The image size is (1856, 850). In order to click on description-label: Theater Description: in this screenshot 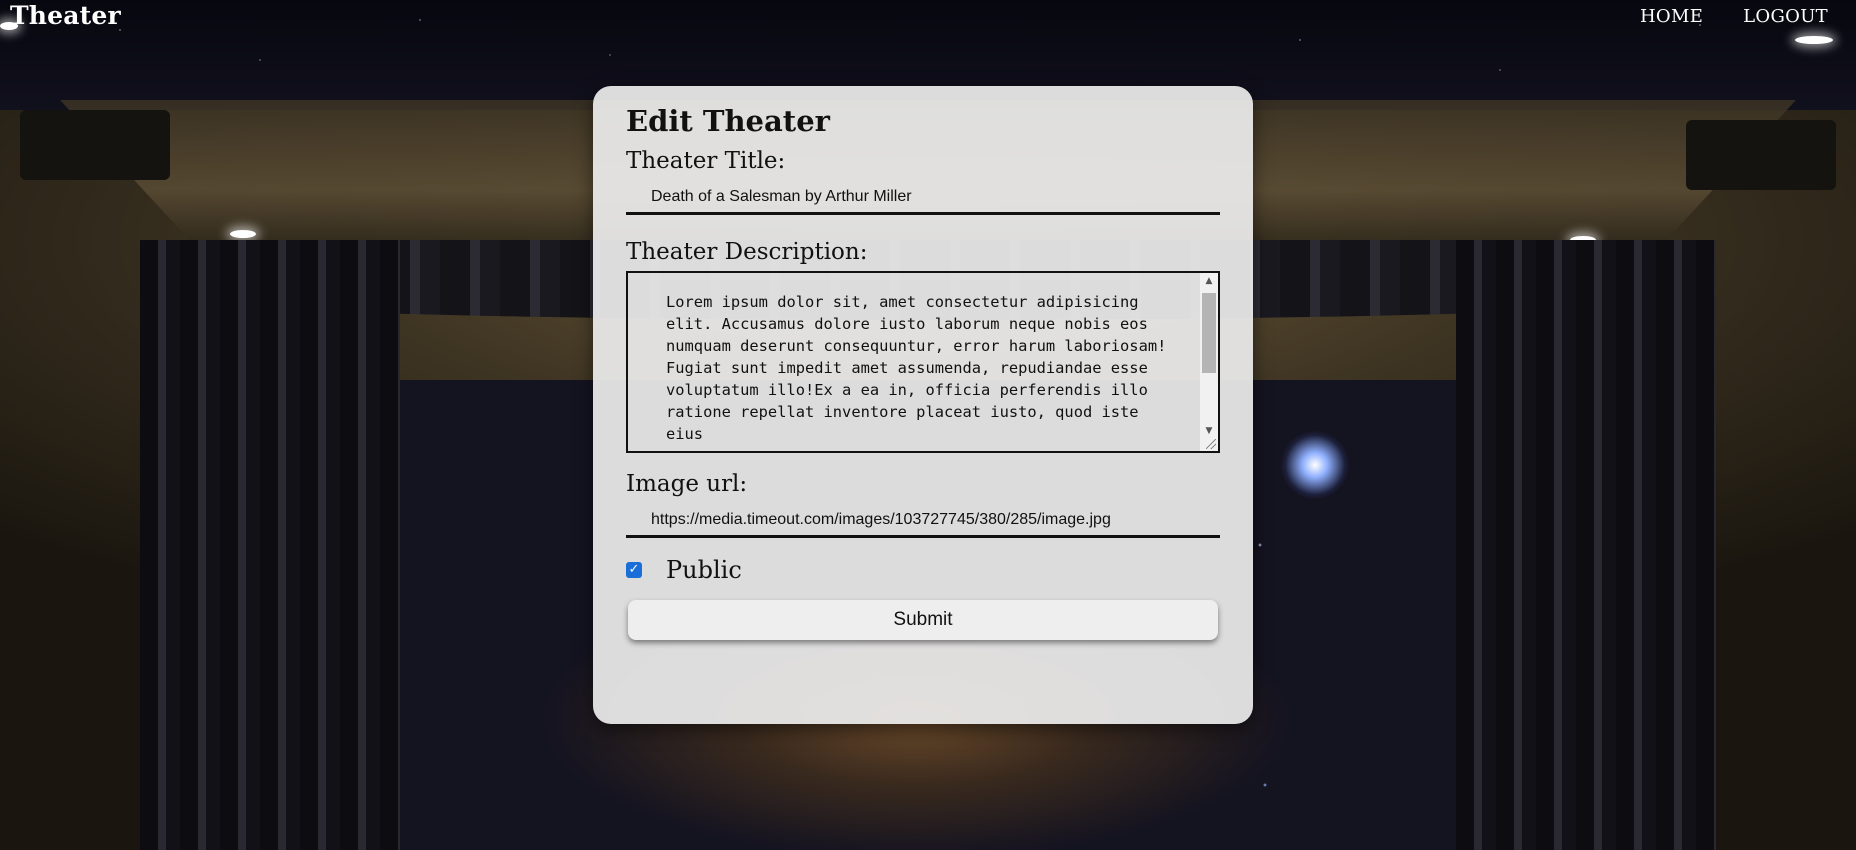, I will do `click(747, 252)`.